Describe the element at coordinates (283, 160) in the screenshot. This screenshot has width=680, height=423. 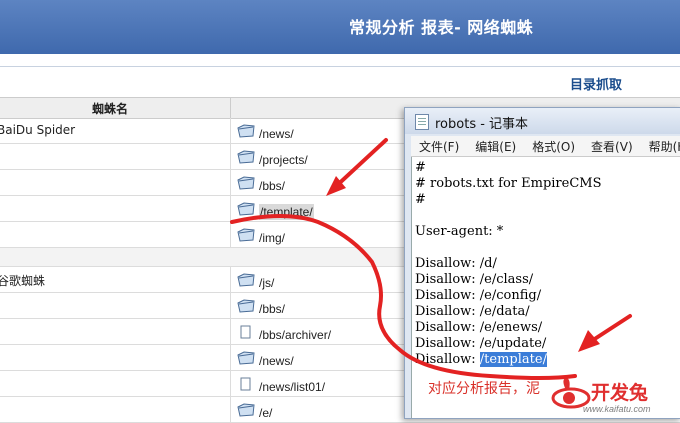
I see `directory-path: /projects/` at that location.